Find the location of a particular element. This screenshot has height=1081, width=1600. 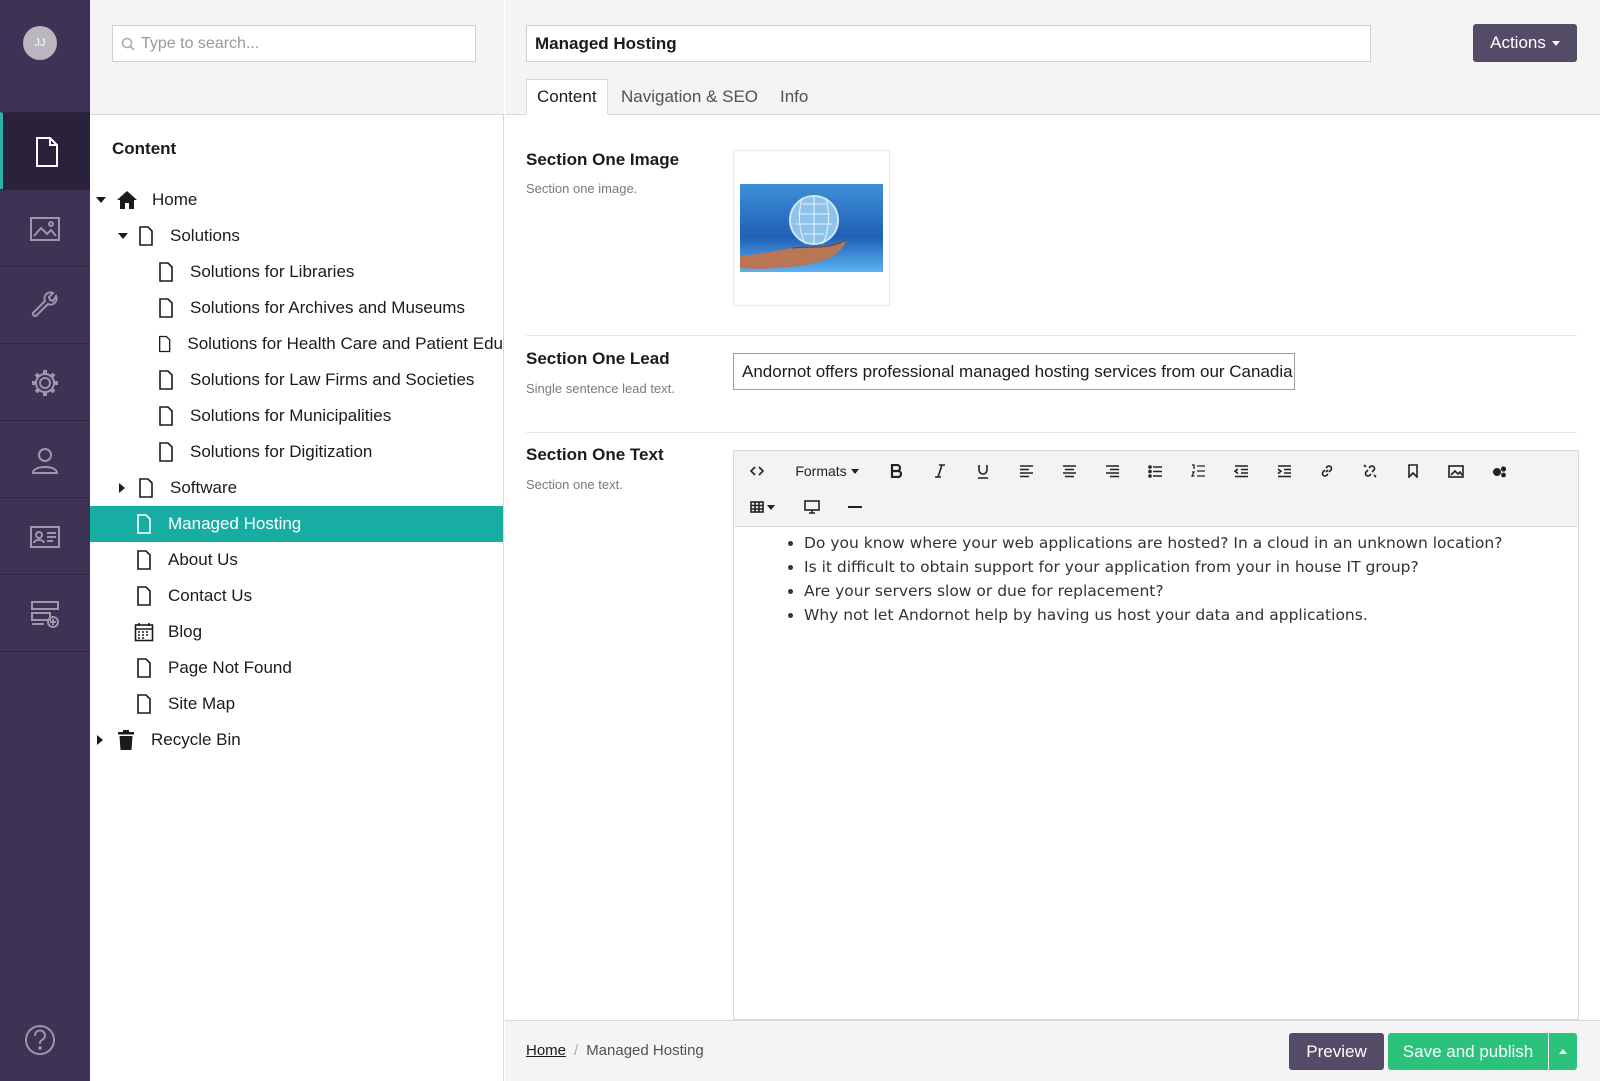

id-card-icon is located at coordinates (45, 536).